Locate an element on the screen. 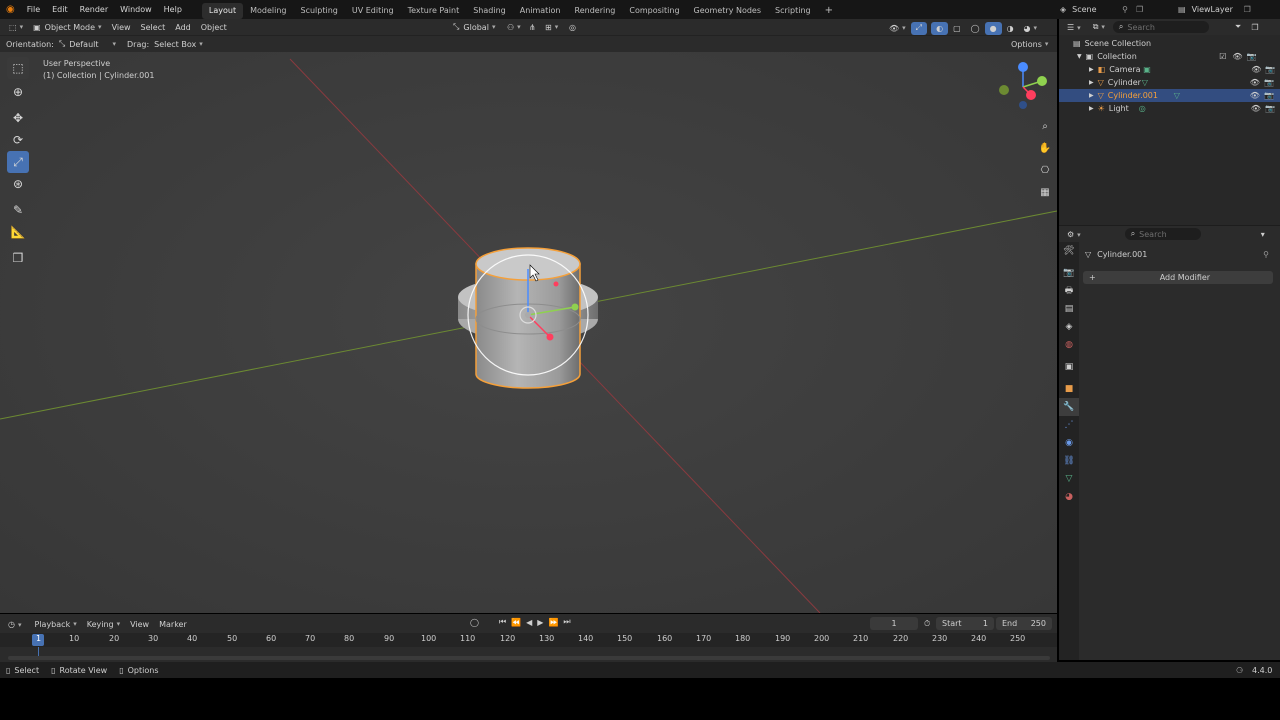  mode-selector: ▣ Object Mode ▾ is located at coordinates (67, 27).